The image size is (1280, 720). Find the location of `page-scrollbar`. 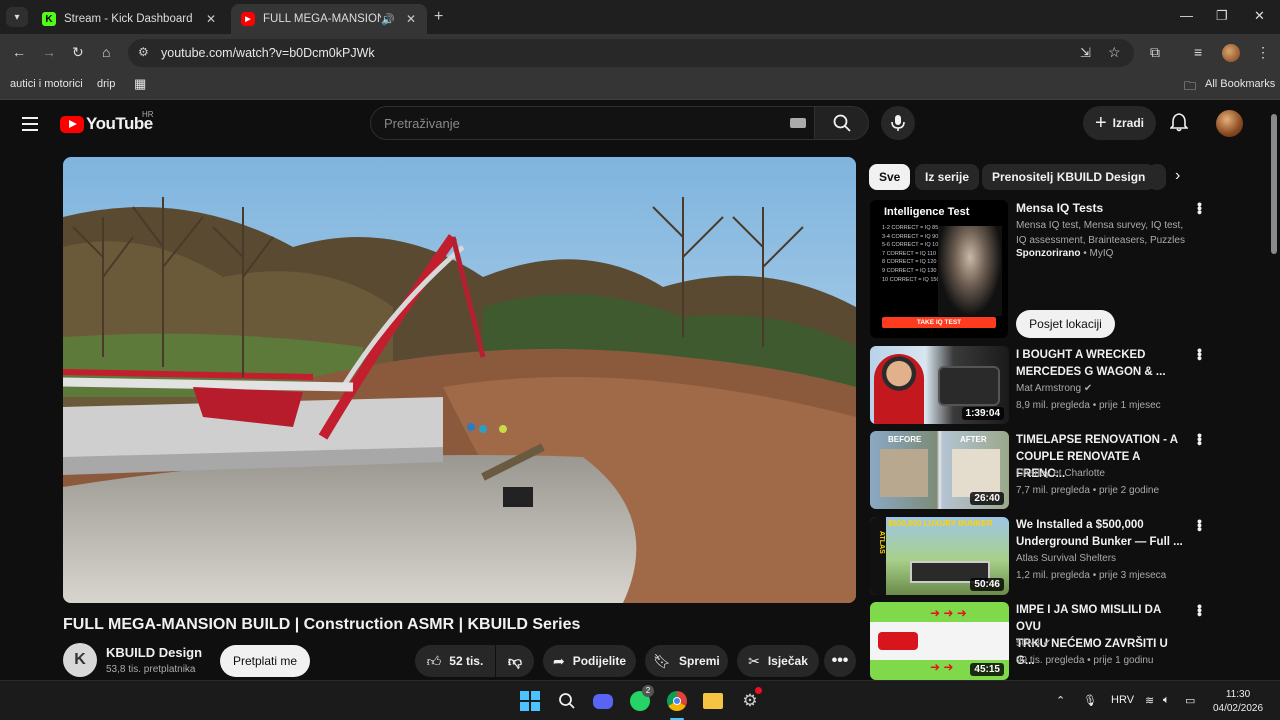

page-scrollbar is located at coordinates (1274, 390).